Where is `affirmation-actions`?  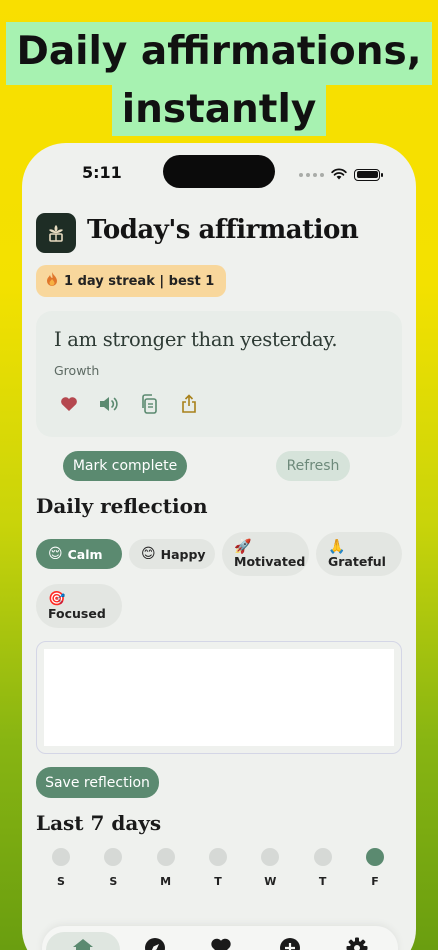 affirmation-actions is located at coordinates (129, 404).